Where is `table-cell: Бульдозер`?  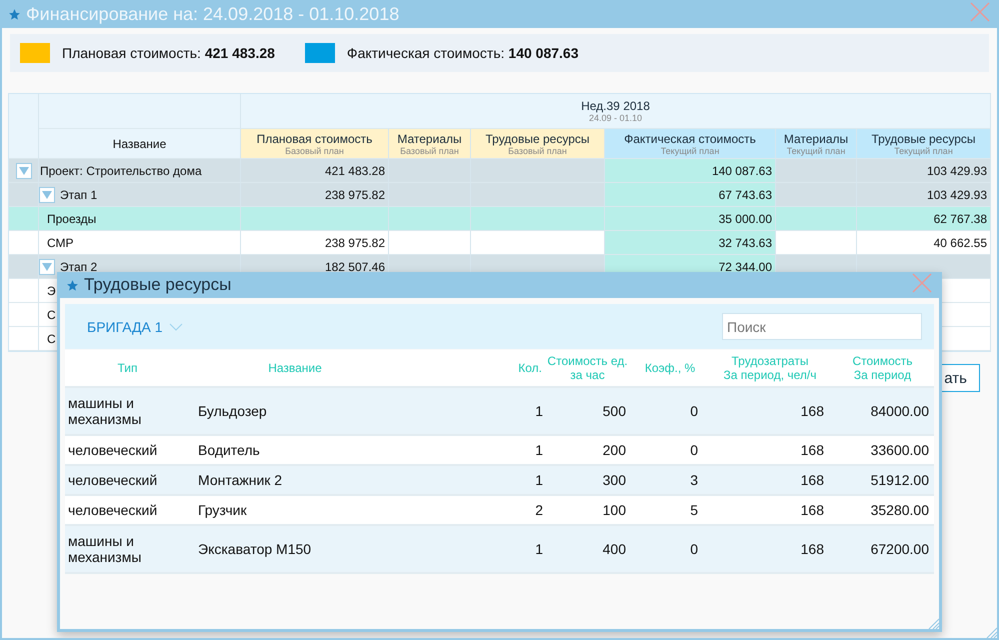
table-cell: Бульдозер is located at coordinates (232, 411).